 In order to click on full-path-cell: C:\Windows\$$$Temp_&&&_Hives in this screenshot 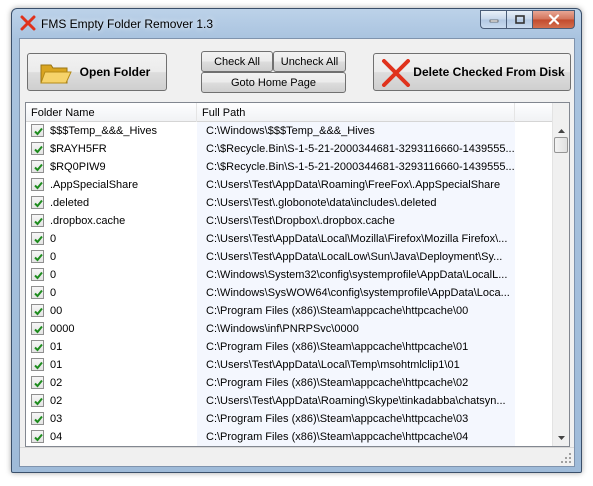, I will do `click(356, 131)`.